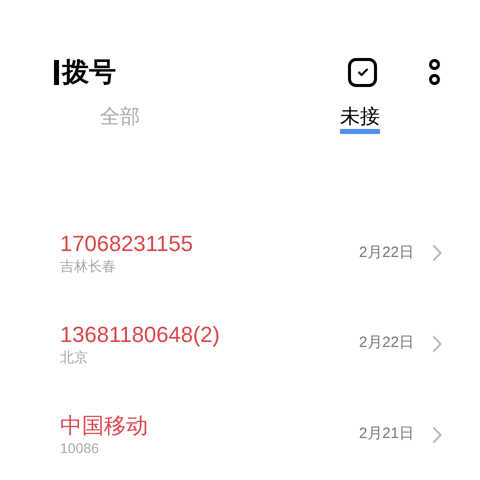  I want to click on caller-detail: 10086, so click(80, 447).